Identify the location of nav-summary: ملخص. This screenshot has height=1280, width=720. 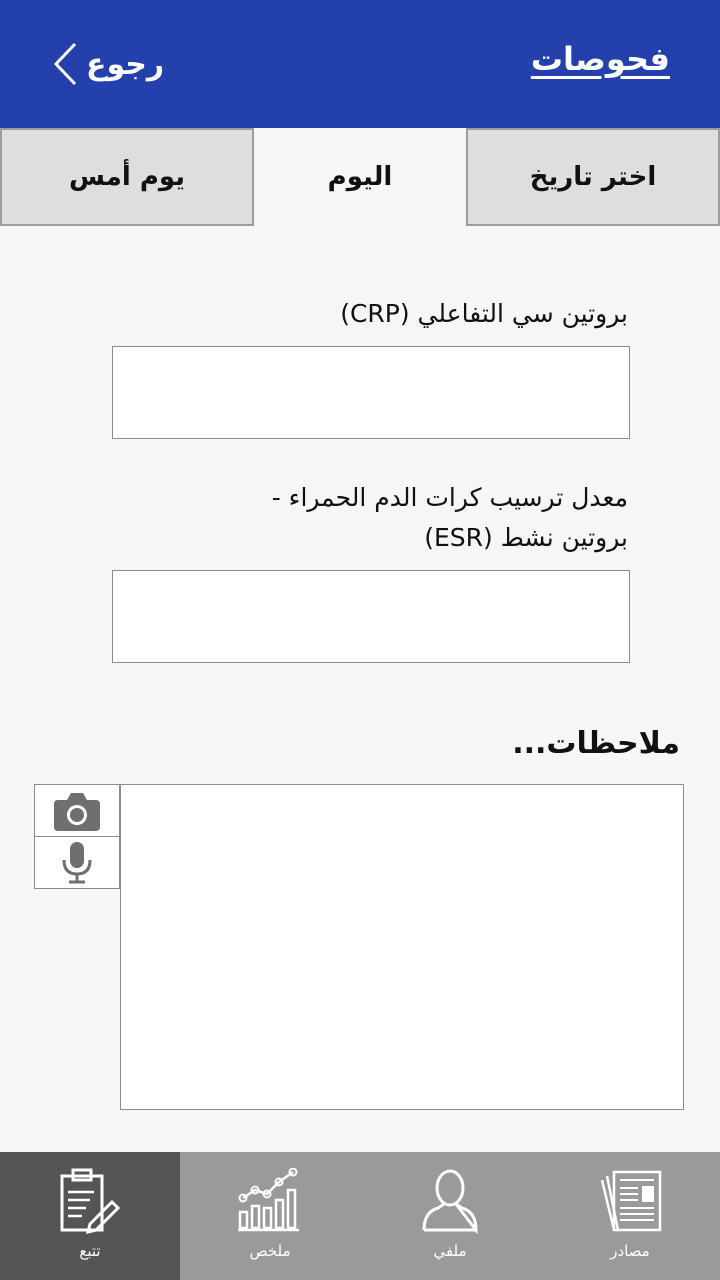
(270, 1216).